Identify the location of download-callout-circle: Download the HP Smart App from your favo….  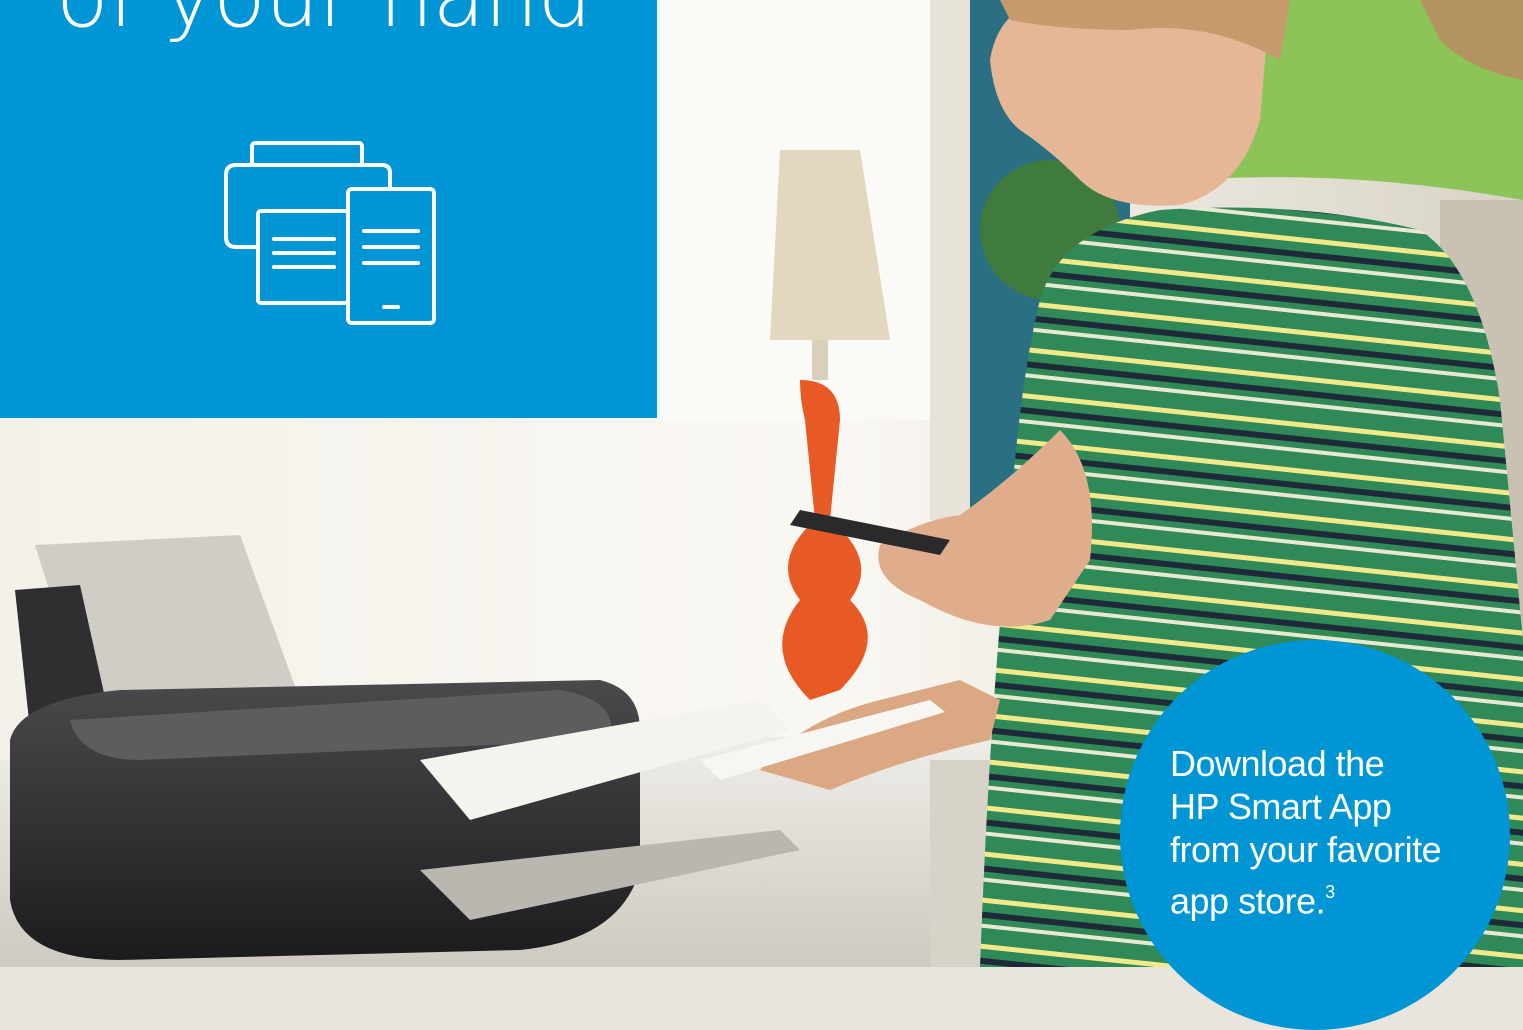
(1315, 835).